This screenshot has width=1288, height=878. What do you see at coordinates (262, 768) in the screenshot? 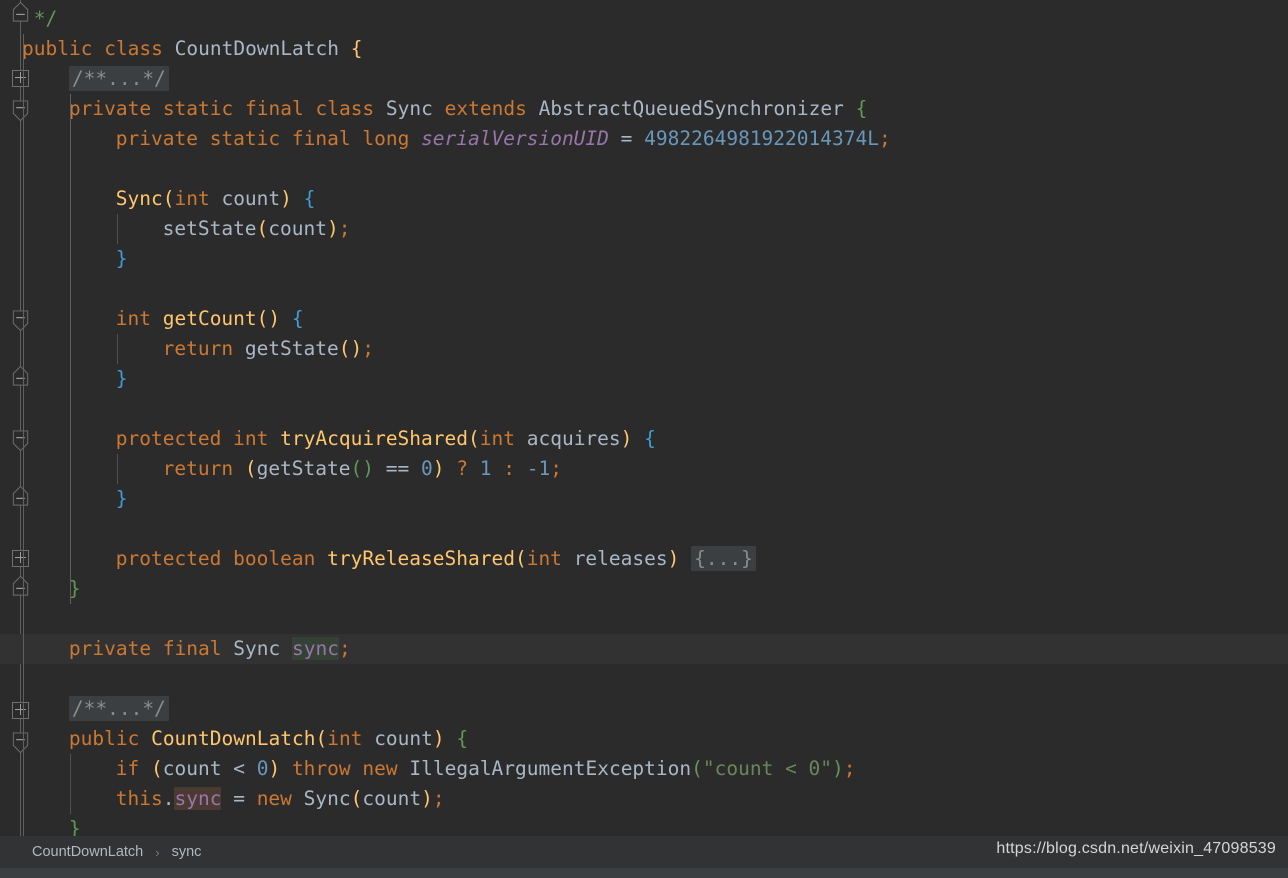
I see `code-token: 0` at bounding box center [262, 768].